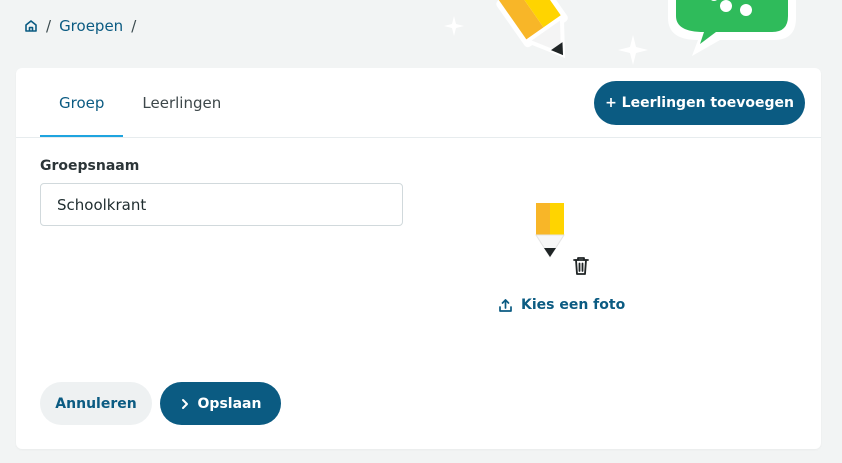  I want to click on choose-photo-button: Kies een foto, so click(561, 305).